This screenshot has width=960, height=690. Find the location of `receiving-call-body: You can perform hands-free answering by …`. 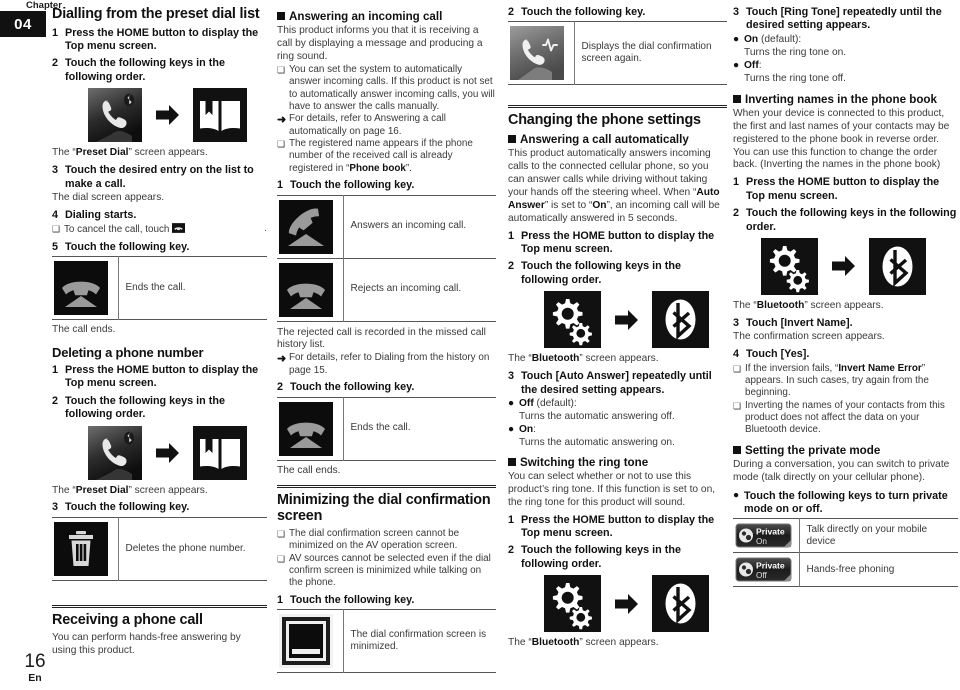

receiving-call-body: You can perform hands-free answering by … is located at coordinates (146, 643).